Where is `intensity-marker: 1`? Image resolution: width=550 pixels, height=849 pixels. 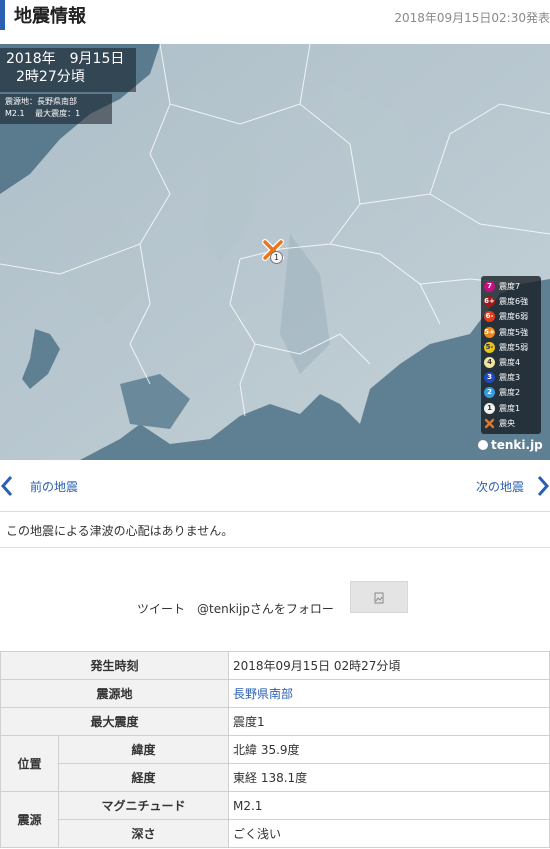 intensity-marker: 1 is located at coordinates (276, 257).